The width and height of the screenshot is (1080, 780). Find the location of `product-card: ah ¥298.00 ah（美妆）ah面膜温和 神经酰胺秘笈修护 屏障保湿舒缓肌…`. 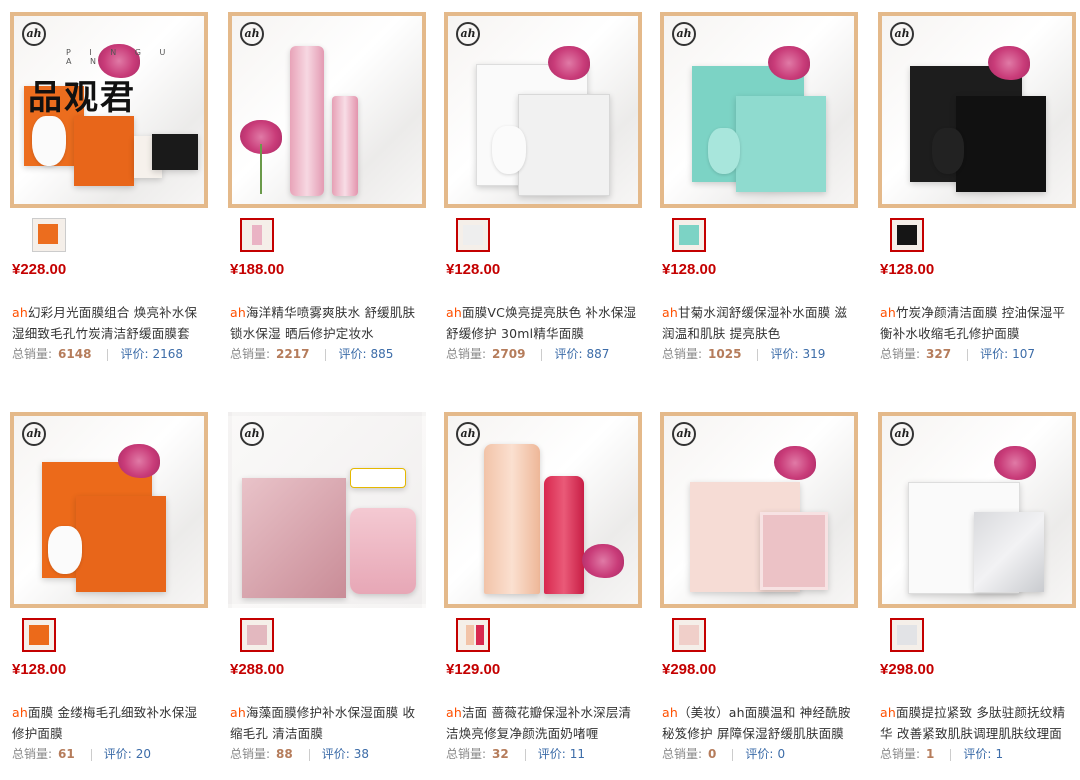

product-card: ah ¥298.00 ah（美妆）ah面膜温和 神经酰胺秘笈修护 屏障保湿舒缓肌… is located at coordinates (755, 590).